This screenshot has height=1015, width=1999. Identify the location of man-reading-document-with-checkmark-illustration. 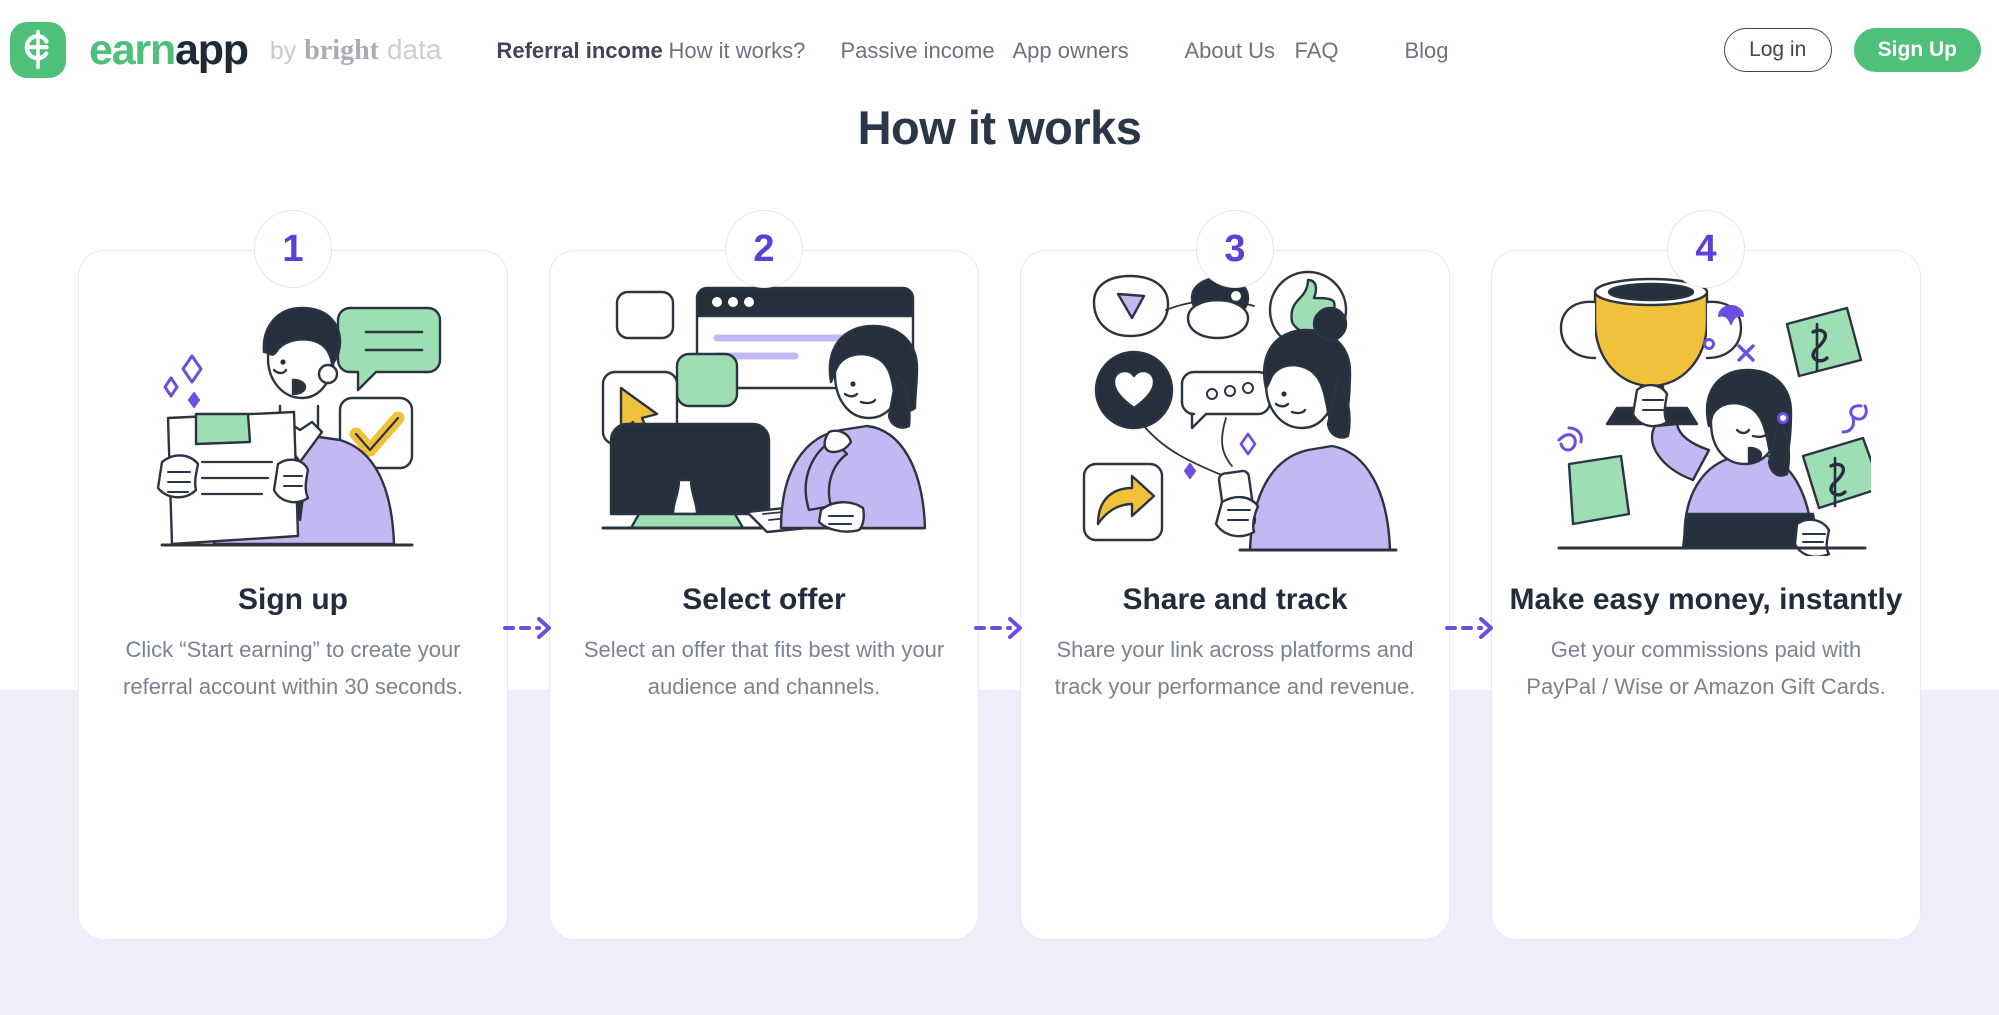
(293, 411).